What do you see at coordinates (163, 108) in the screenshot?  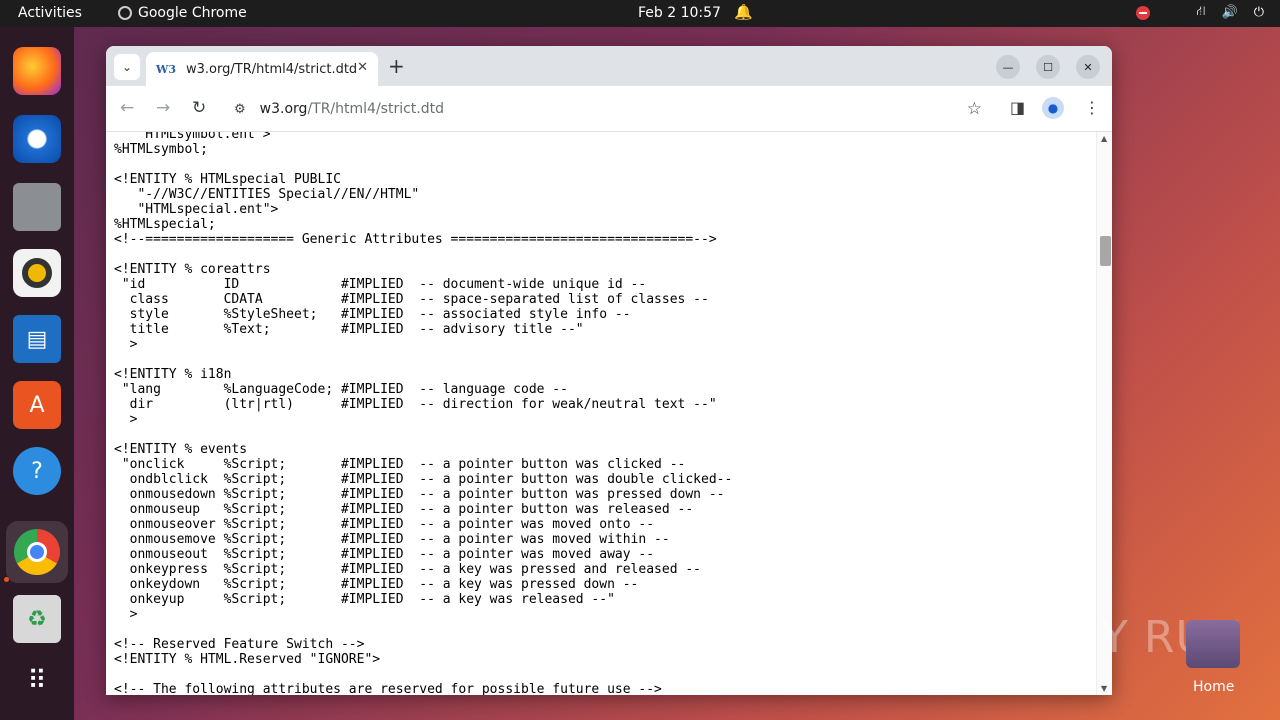 I see `forward-button: →` at bounding box center [163, 108].